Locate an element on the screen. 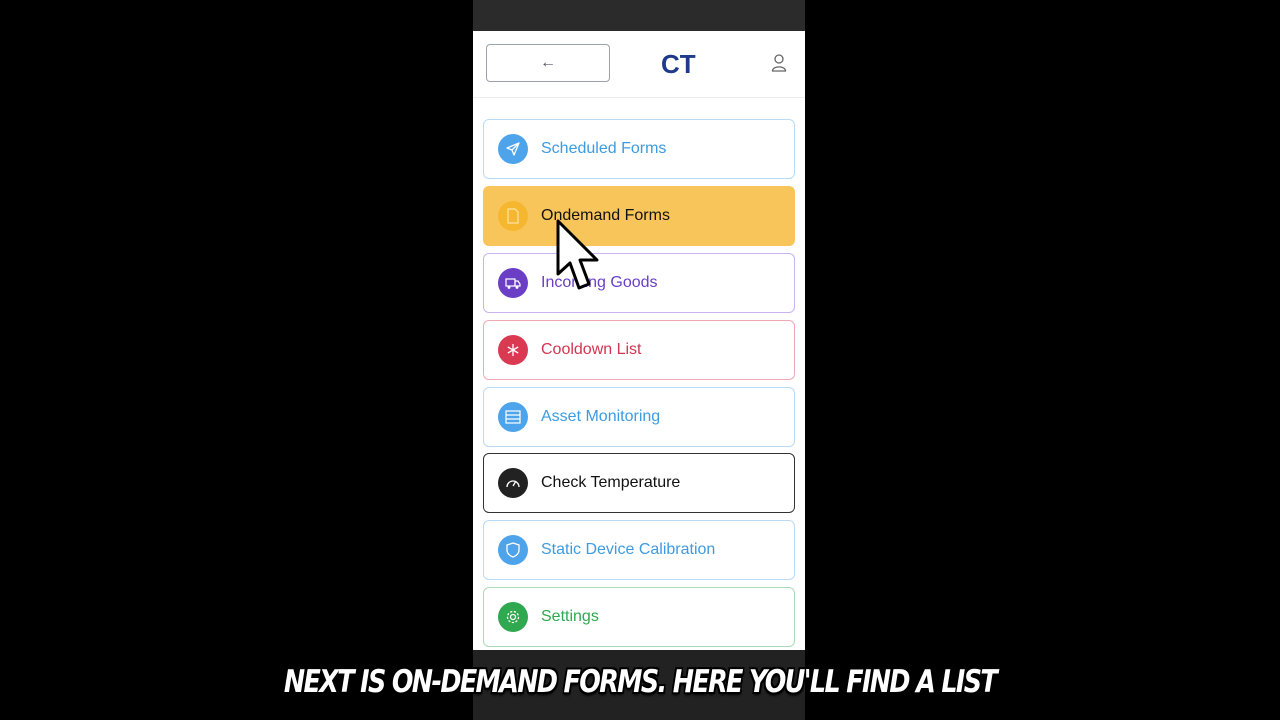  menu-label: Check Temperature is located at coordinates (611, 482).